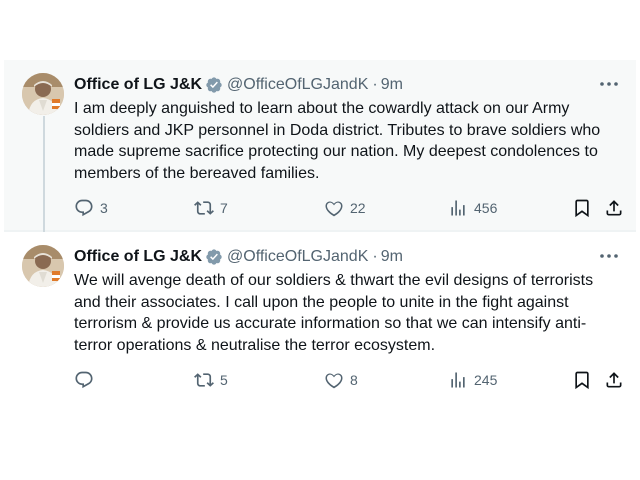 This screenshot has height=480, width=640. What do you see at coordinates (354, 380) in the screenshot?
I see `like-count: 8` at bounding box center [354, 380].